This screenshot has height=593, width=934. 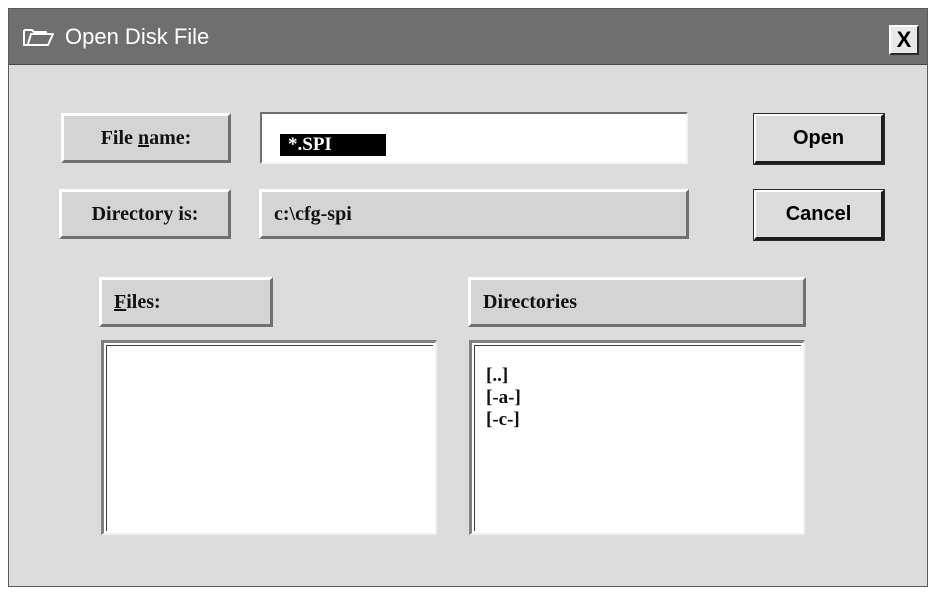 What do you see at coordinates (637, 302) in the screenshot?
I see `directories-label: Directories` at bounding box center [637, 302].